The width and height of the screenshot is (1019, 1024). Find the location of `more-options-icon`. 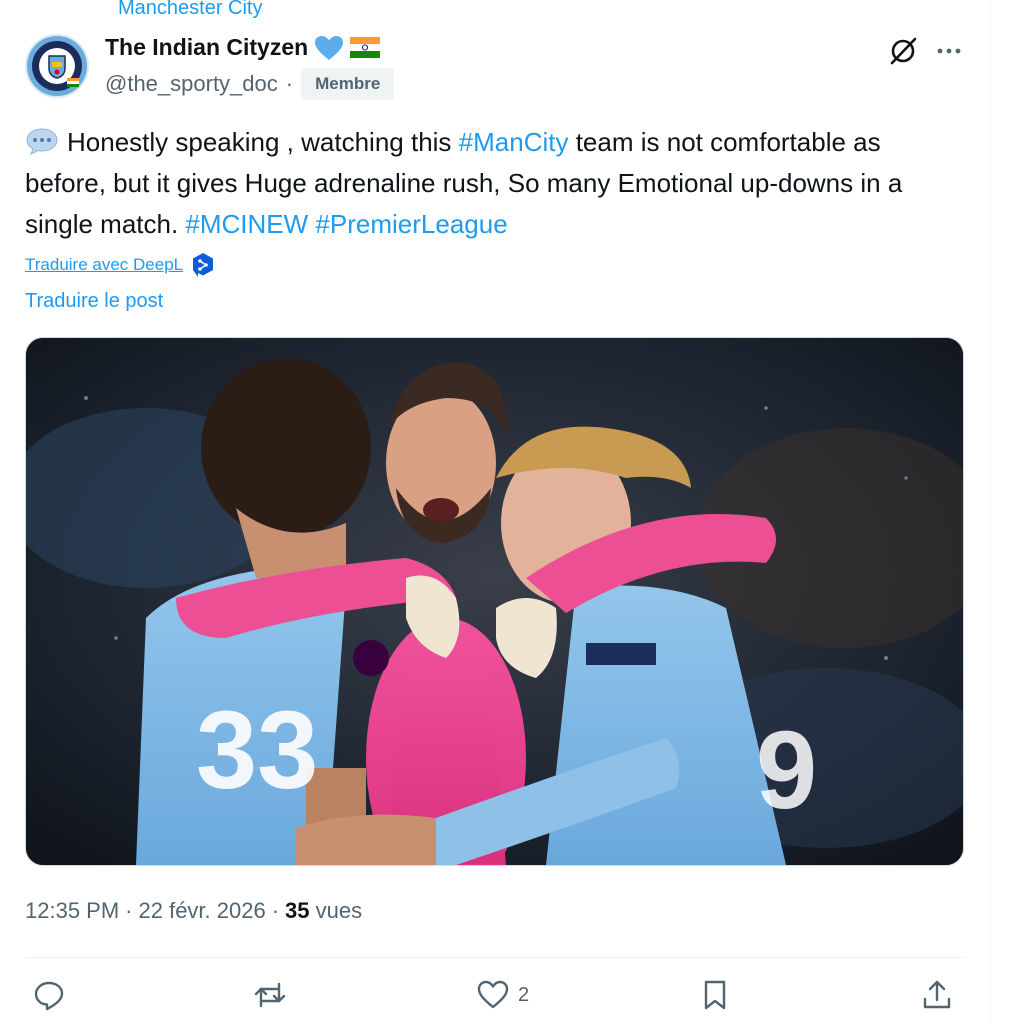

more-options-icon is located at coordinates (949, 51).